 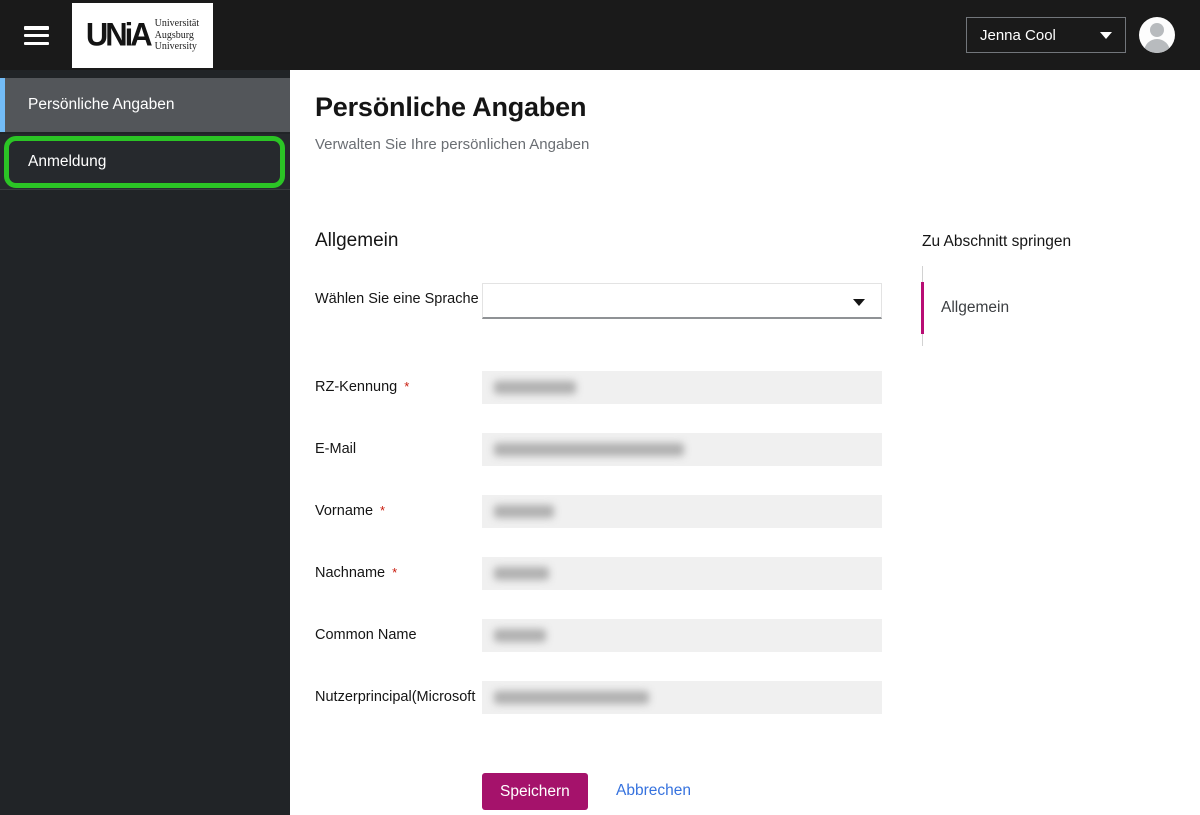 I want to click on university-logo: UNiA Universität Augsburg University, so click(x=142, y=35).